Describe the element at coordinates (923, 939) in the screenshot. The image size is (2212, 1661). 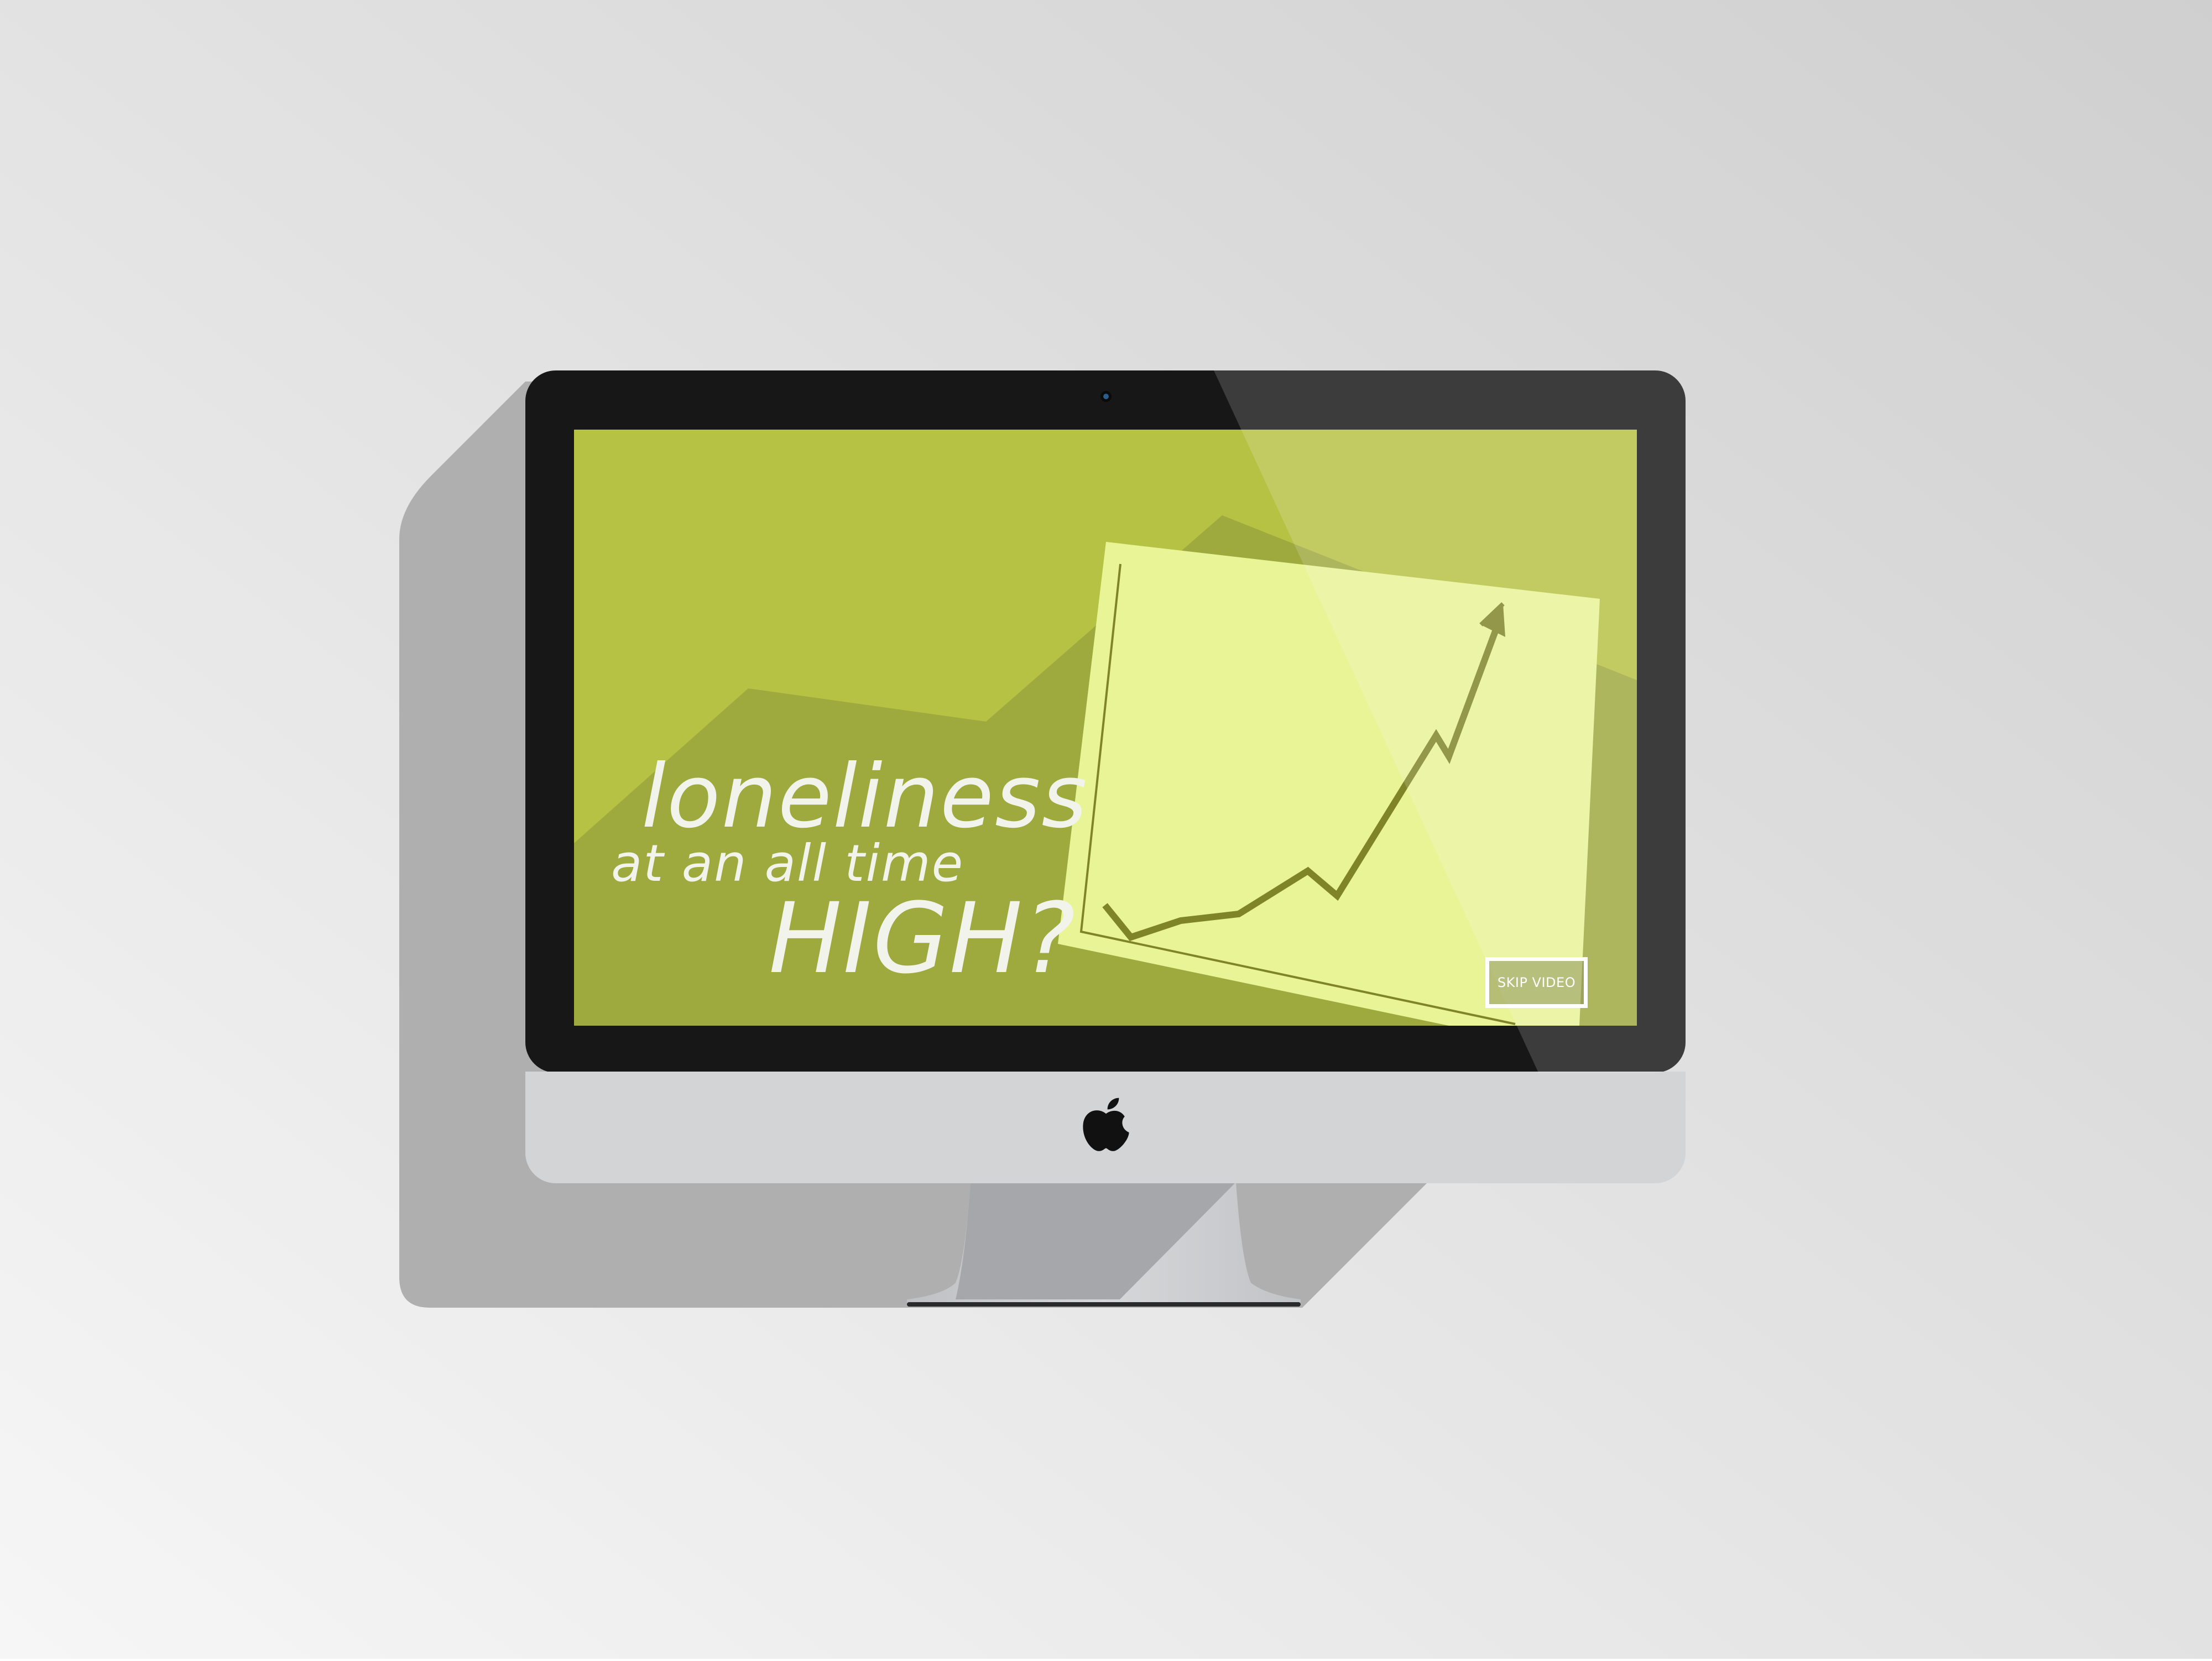
I see `headline-high: HIGH?` at that location.